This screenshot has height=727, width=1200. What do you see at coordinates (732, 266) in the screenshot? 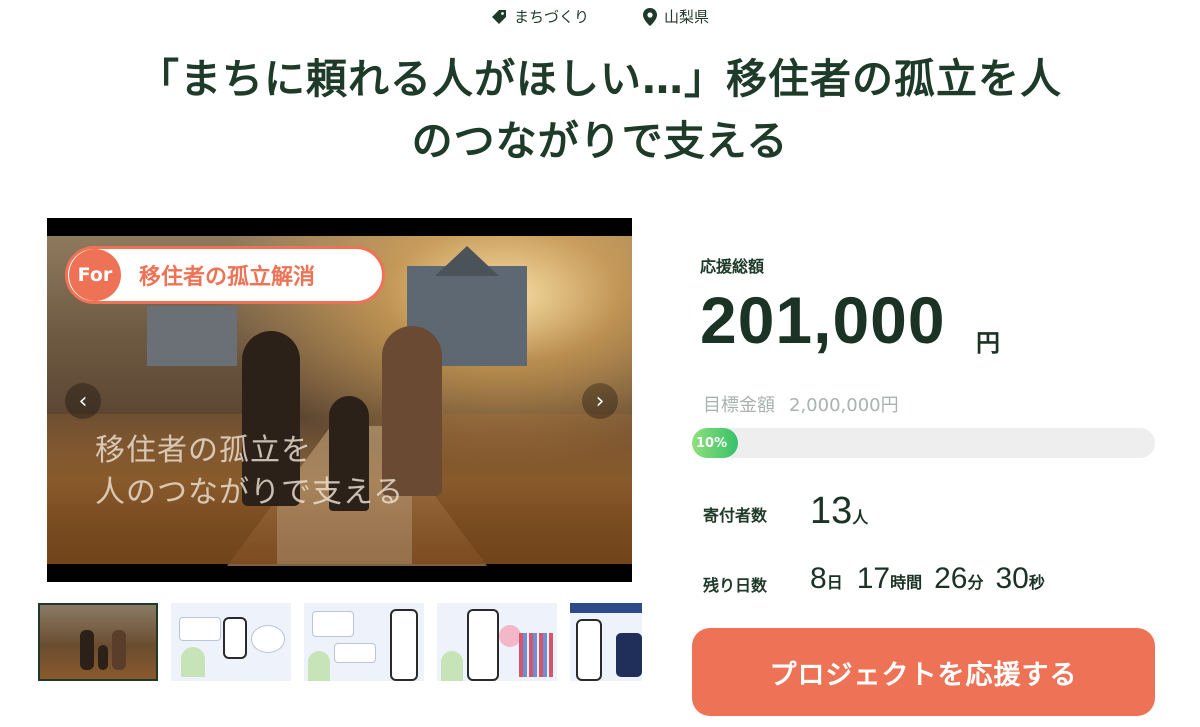
I see `total-amount-label: 応援総額` at bounding box center [732, 266].